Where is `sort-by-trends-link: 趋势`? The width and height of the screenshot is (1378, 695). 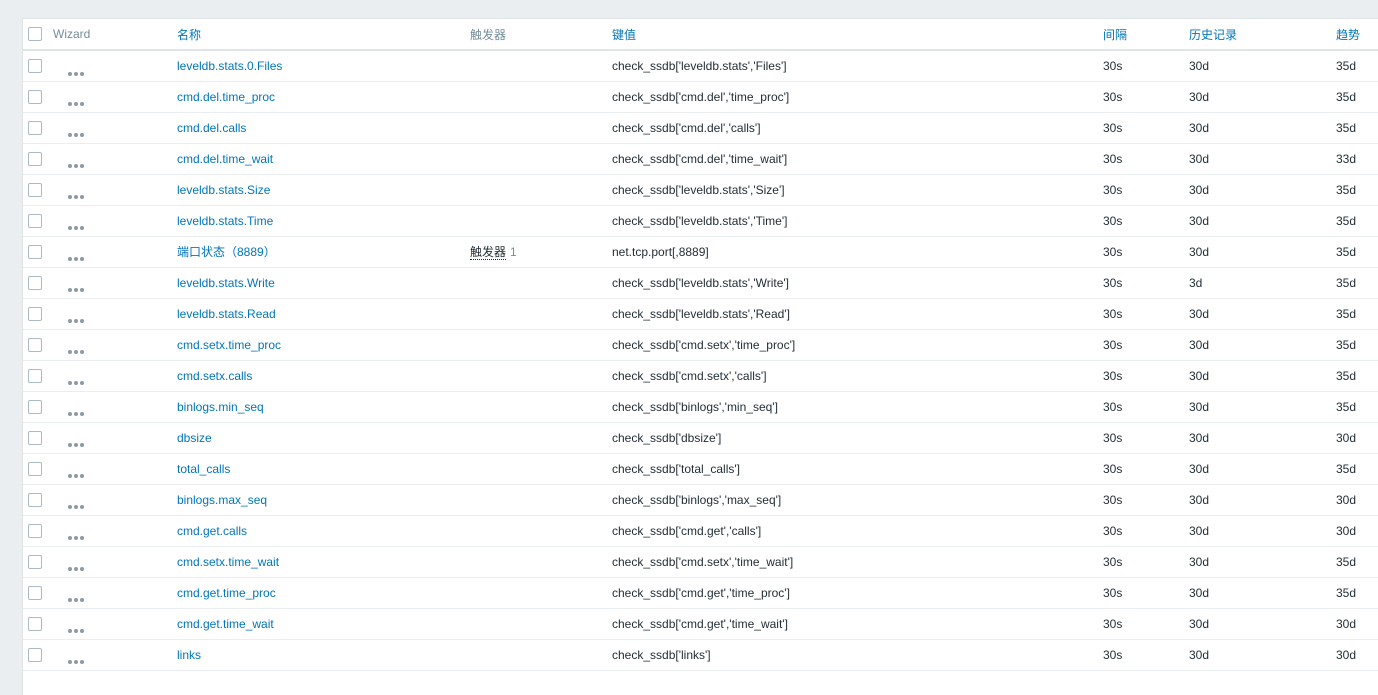
sort-by-trends-link: 趋势 is located at coordinates (1348, 35).